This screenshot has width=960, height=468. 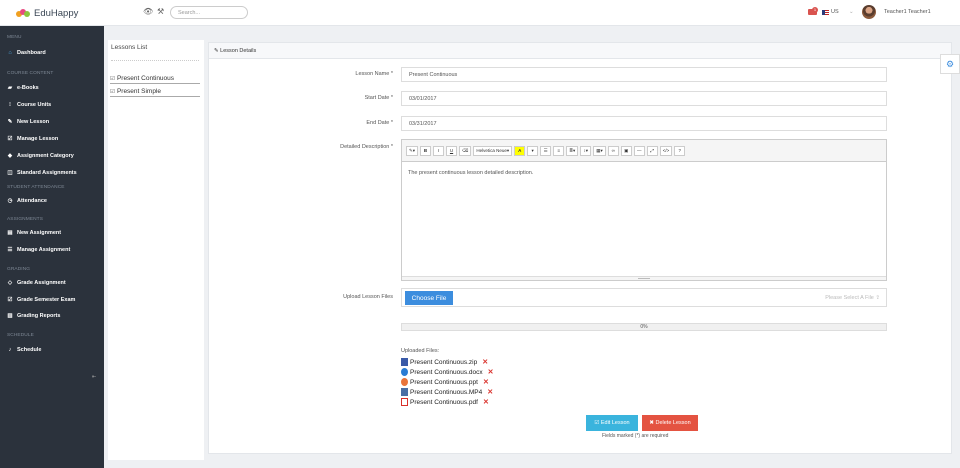 What do you see at coordinates (546, 150) in the screenshot?
I see `unordered-list-icon: ☰` at bounding box center [546, 150].